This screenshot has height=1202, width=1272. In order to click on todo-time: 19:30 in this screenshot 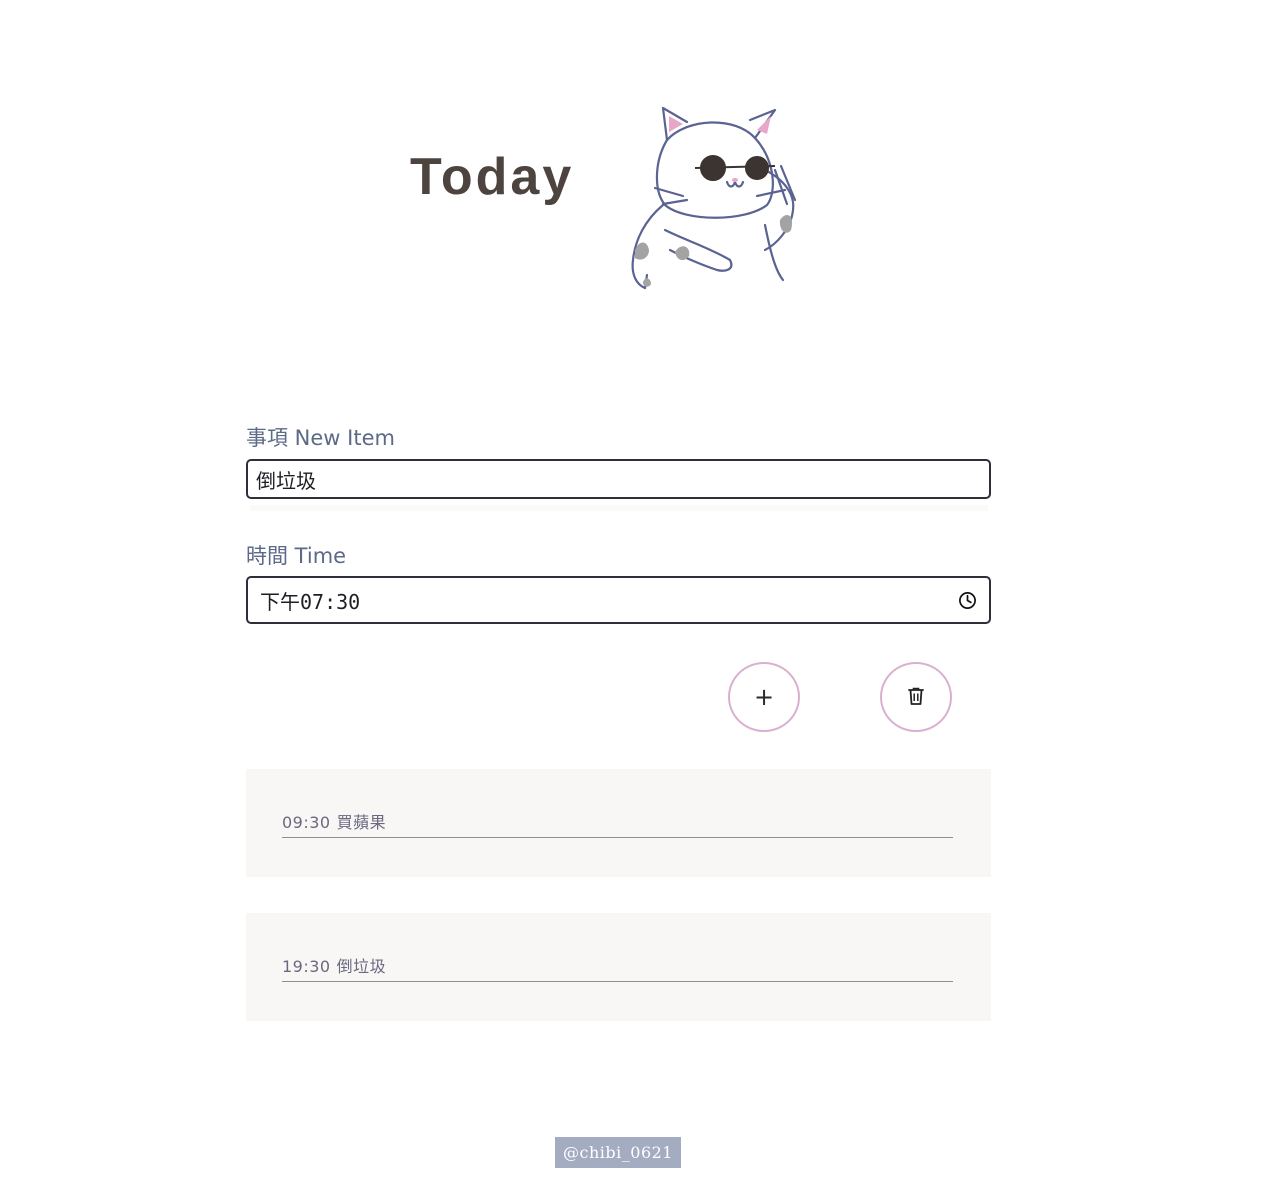, I will do `click(306, 966)`.